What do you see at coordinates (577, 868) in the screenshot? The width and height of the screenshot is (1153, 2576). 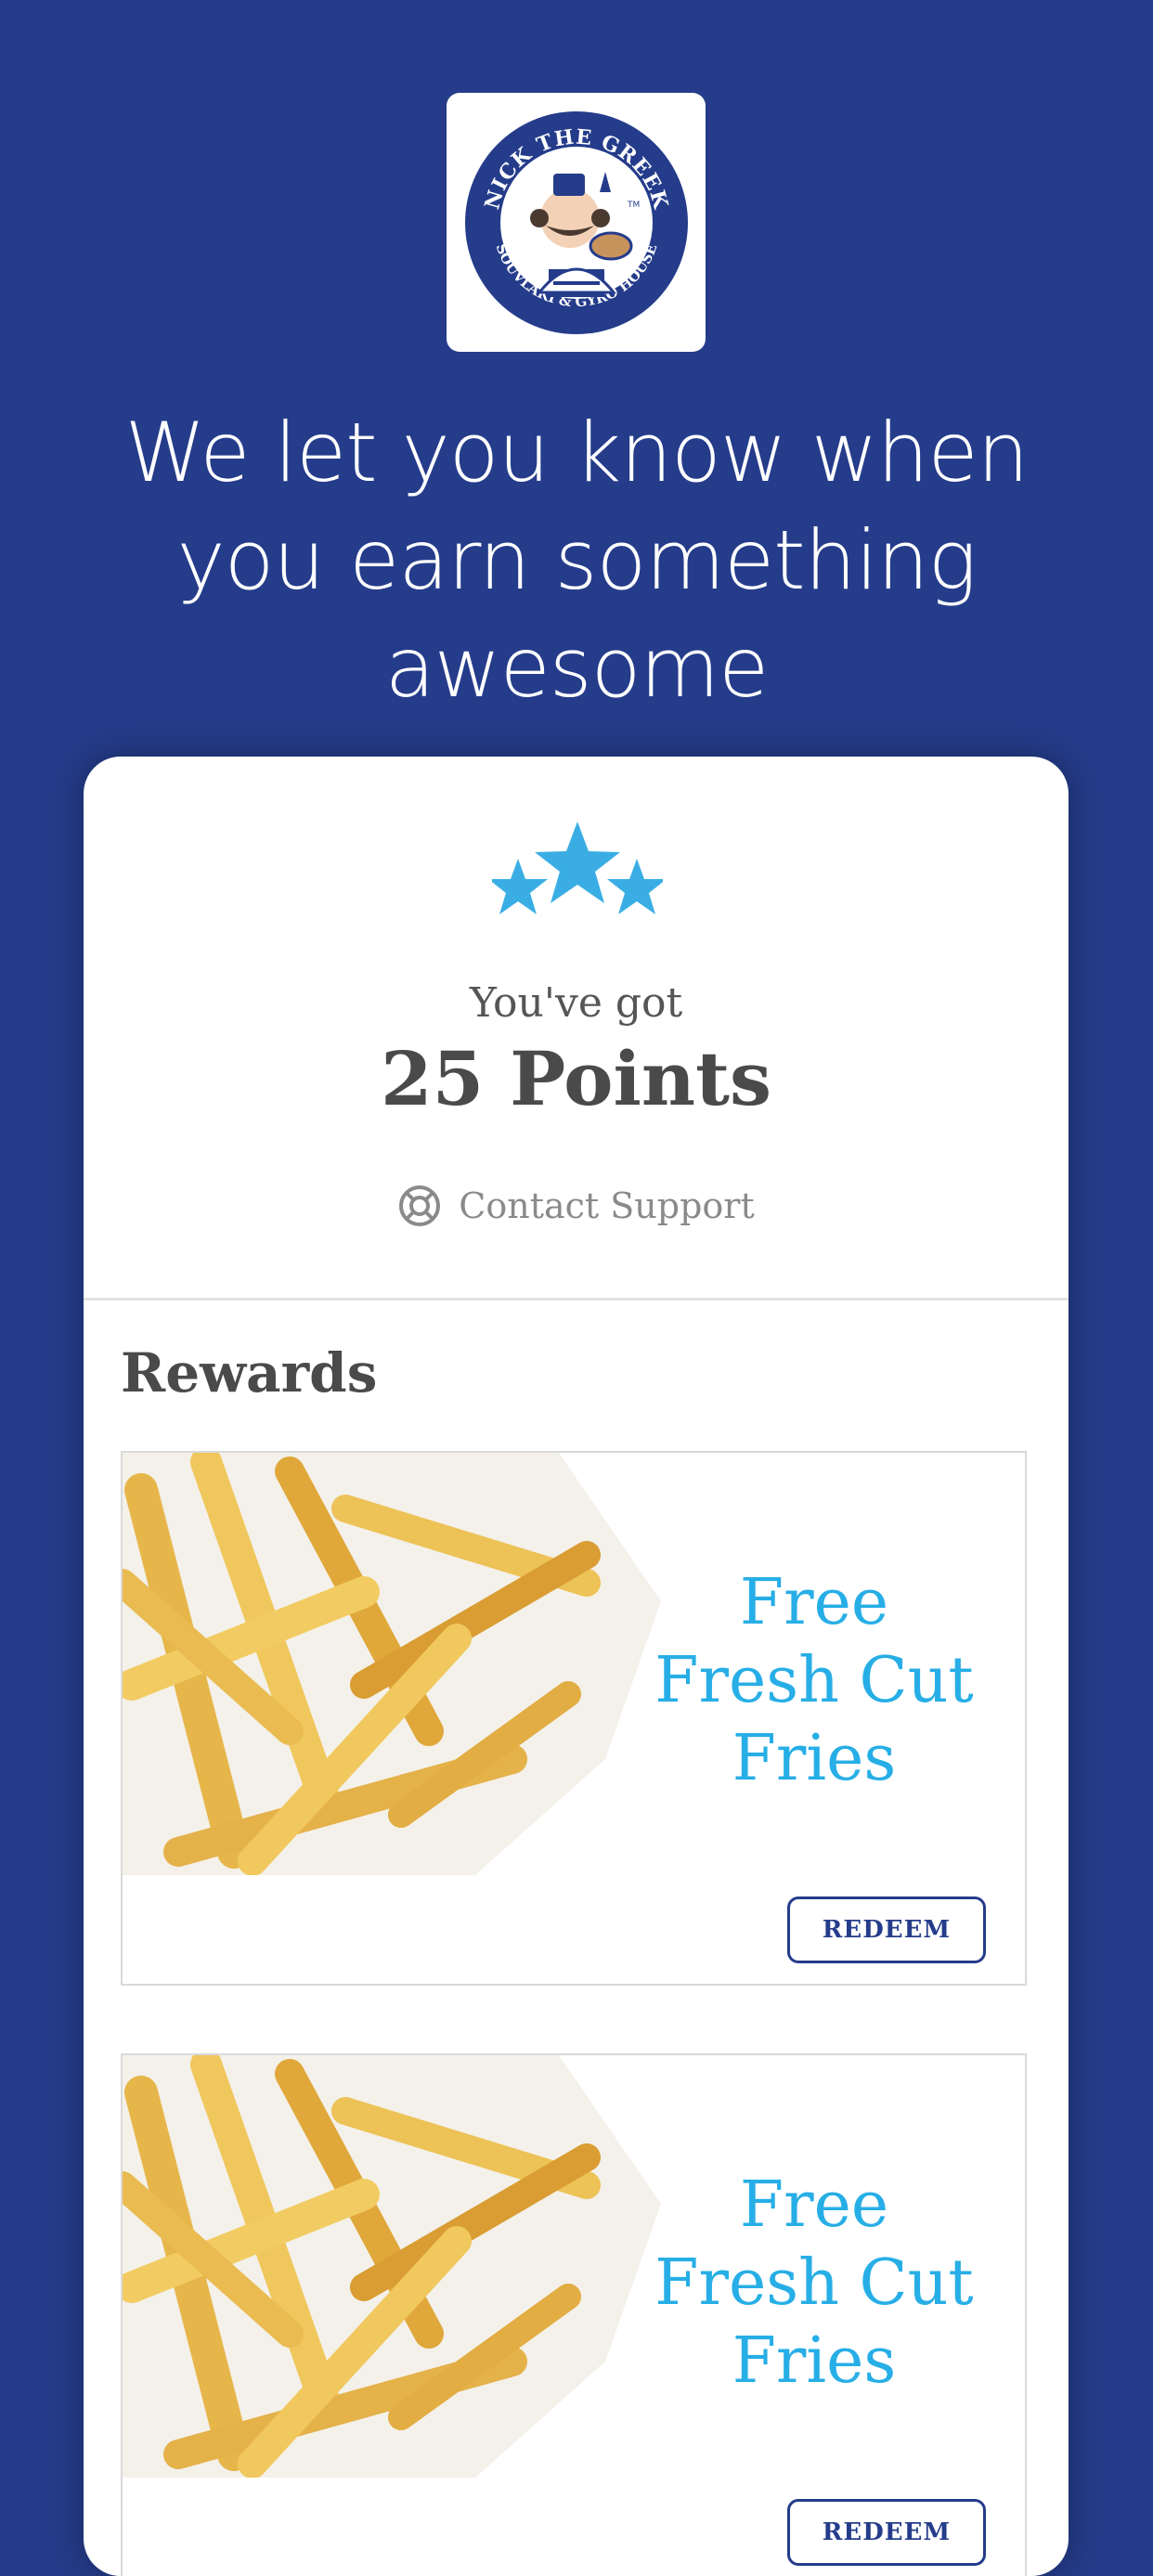 I see `stars-icon` at bounding box center [577, 868].